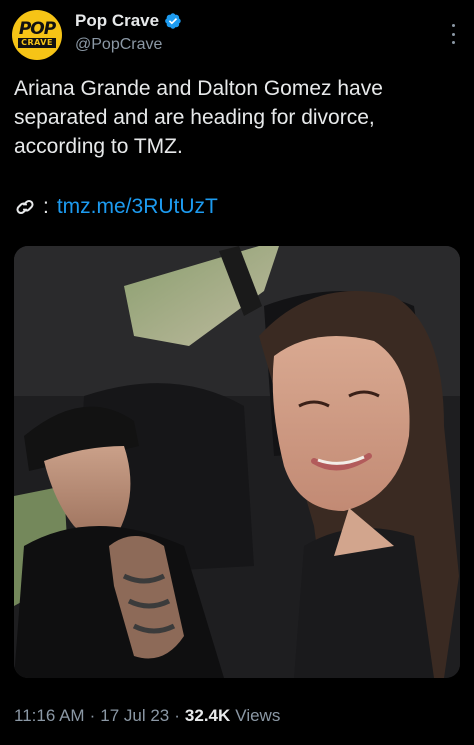 Image resolution: width=474 pixels, height=745 pixels. Describe the element at coordinates (258, 715) in the screenshot. I see `views-label: Views` at that location.